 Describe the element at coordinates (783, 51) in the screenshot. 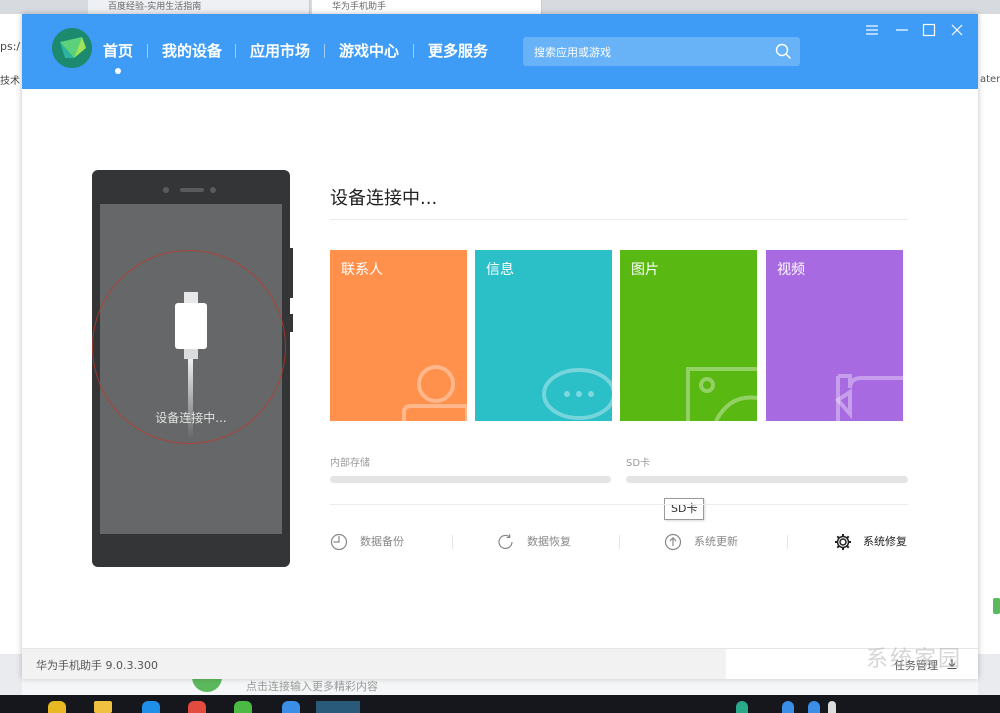

I see `search-icon` at that location.